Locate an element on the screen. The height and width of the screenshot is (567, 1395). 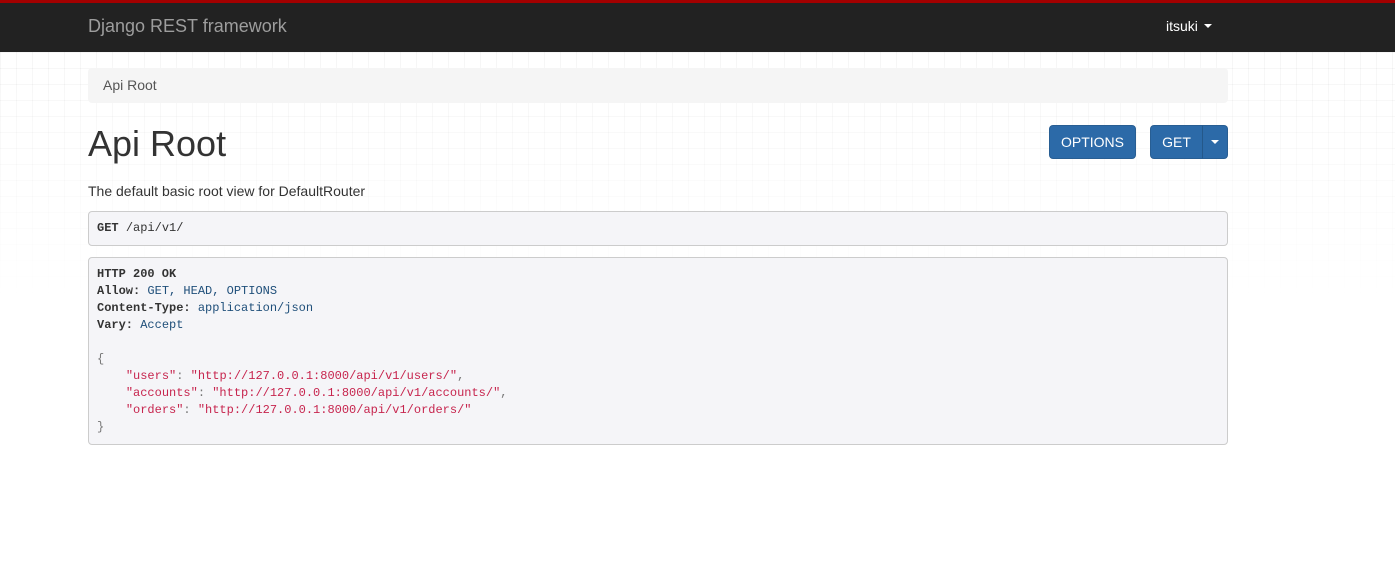
breadcrumb-item-api-root: Api Root is located at coordinates (130, 85).